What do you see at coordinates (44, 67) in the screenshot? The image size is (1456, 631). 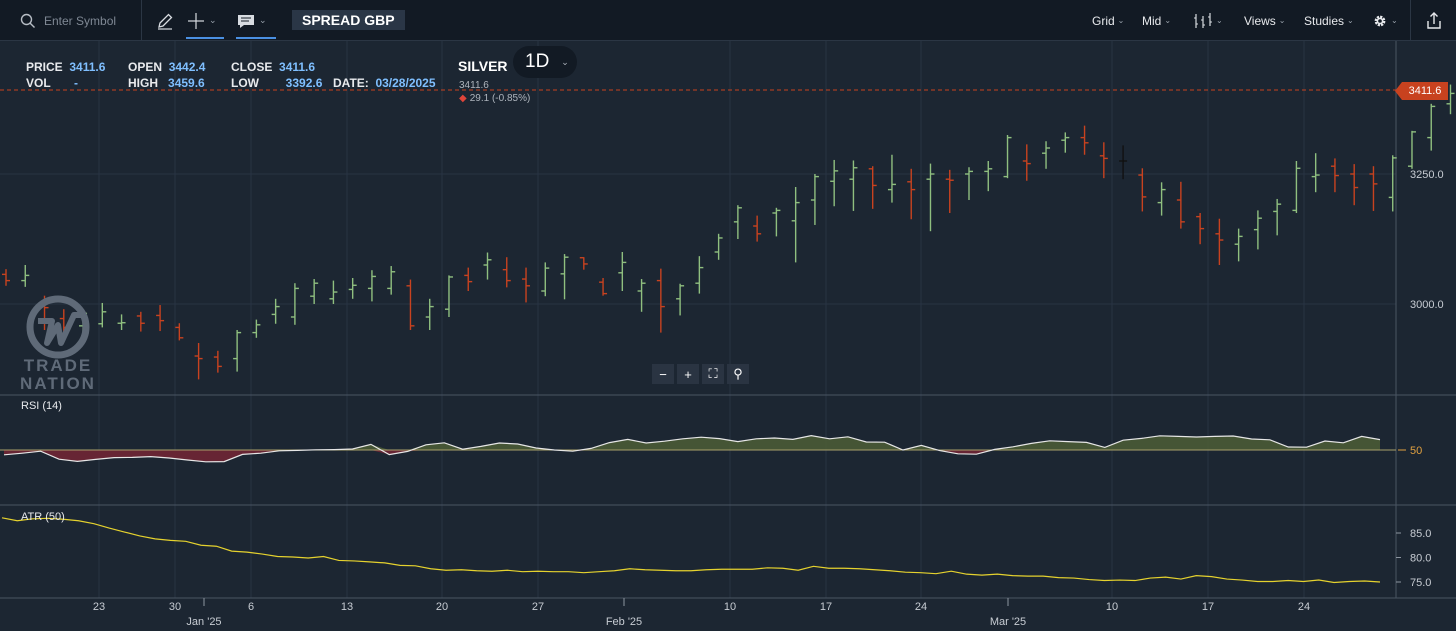 I see `price-label: PRICE` at bounding box center [44, 67].